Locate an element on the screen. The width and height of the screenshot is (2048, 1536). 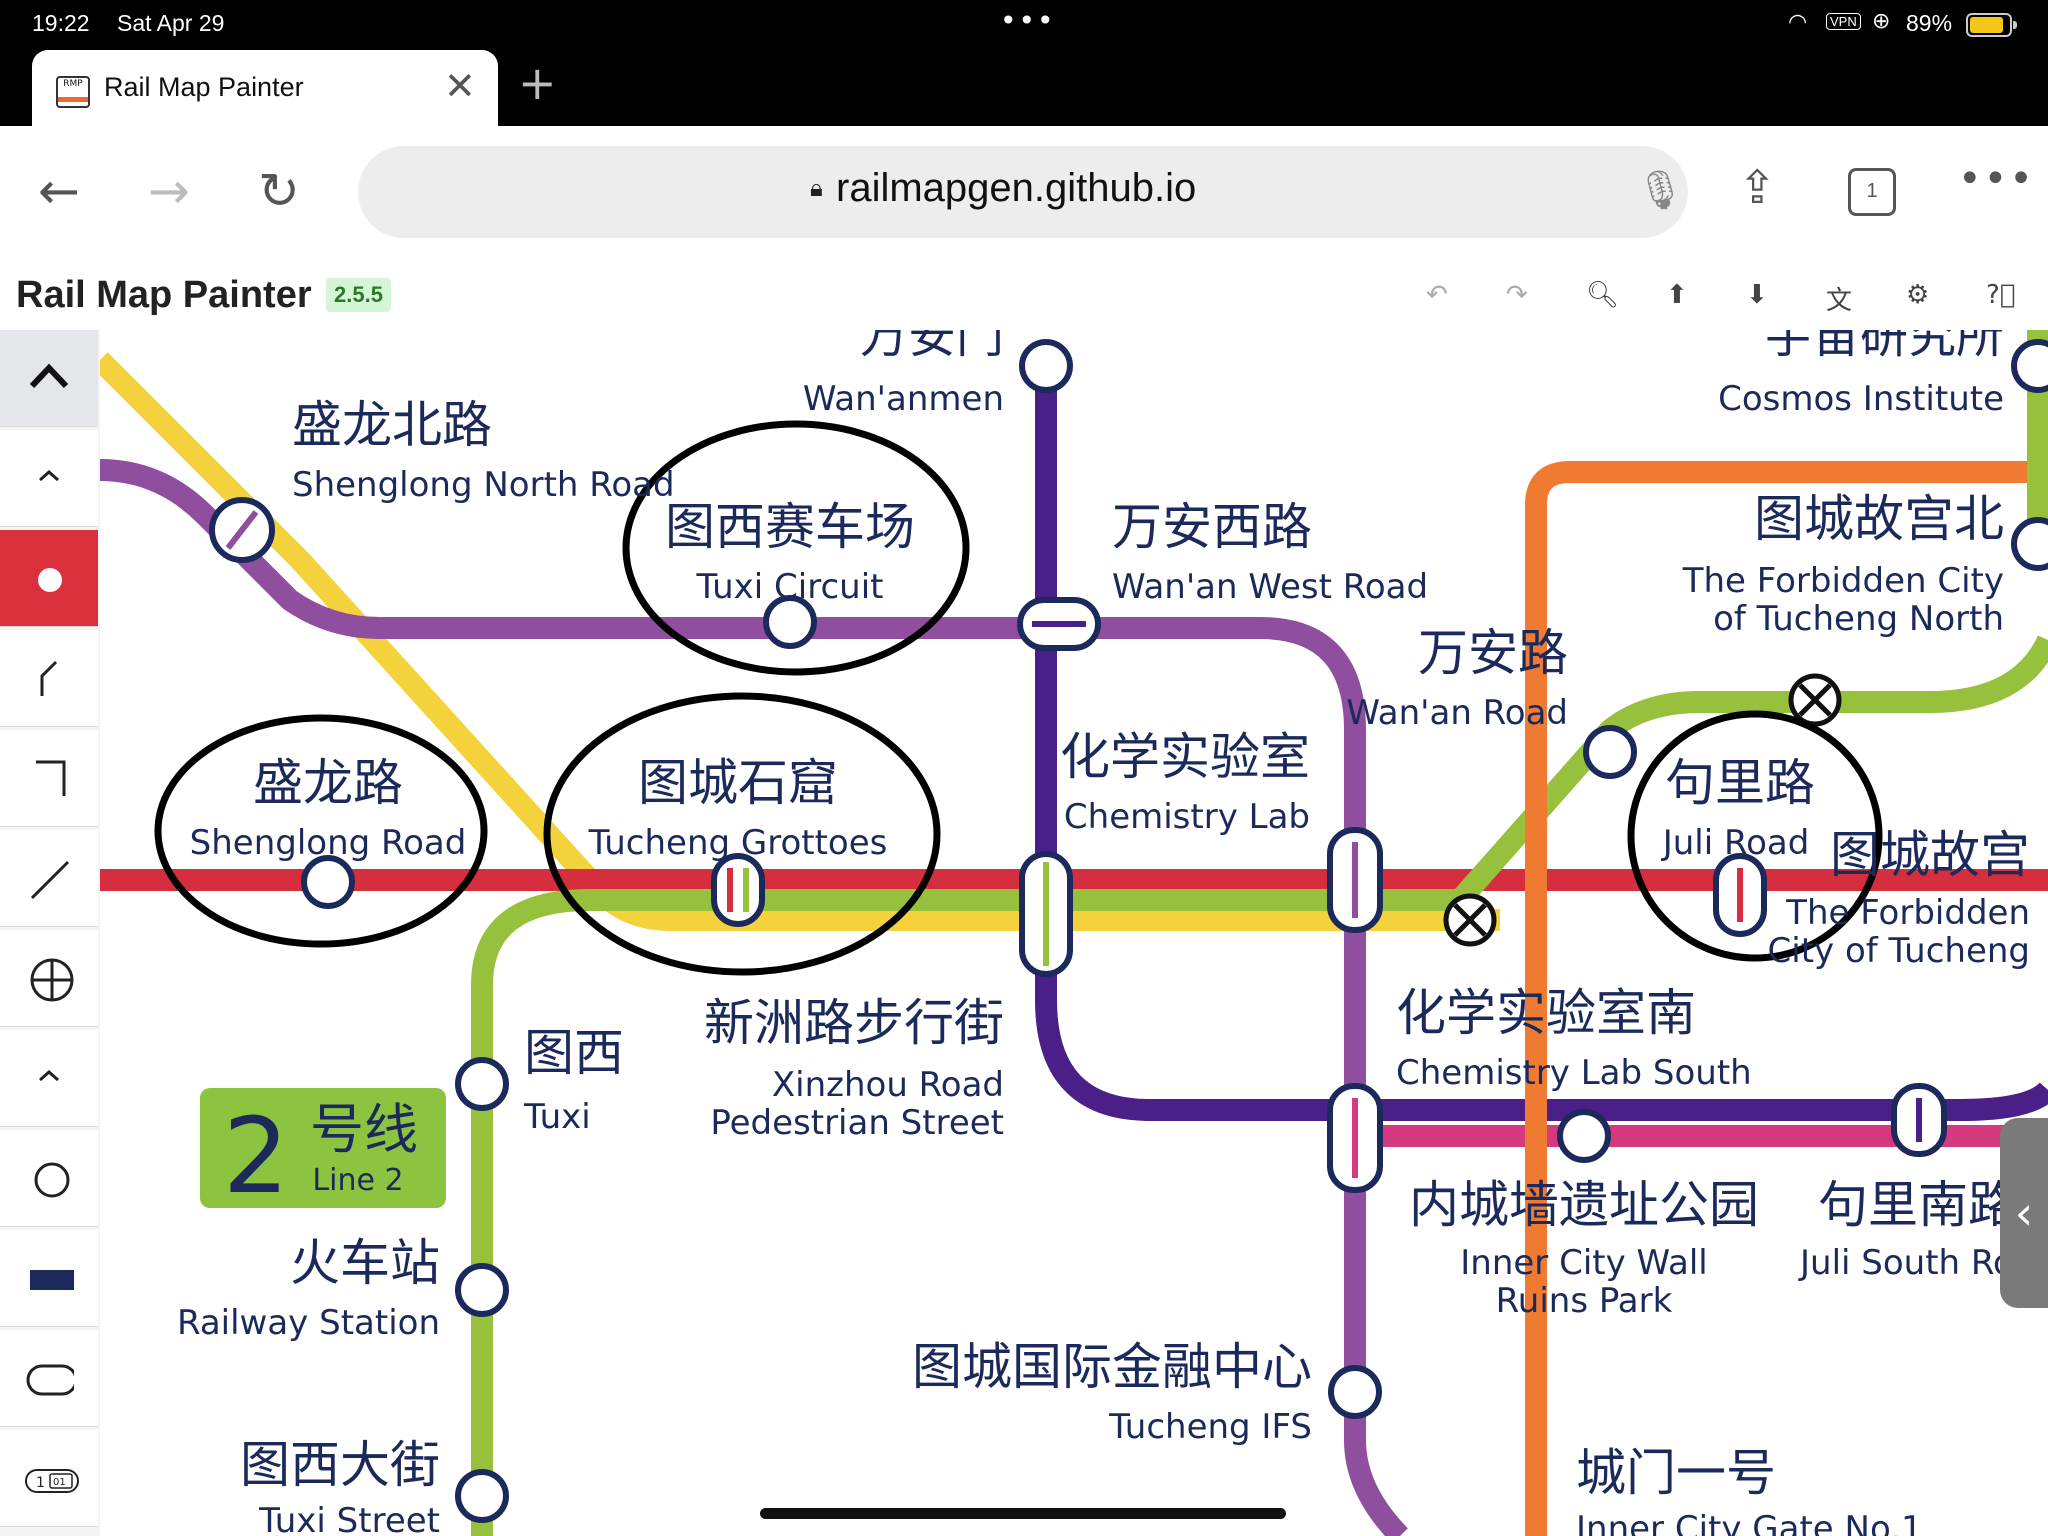
crosshair-tool is located at coordinates (49, 978).